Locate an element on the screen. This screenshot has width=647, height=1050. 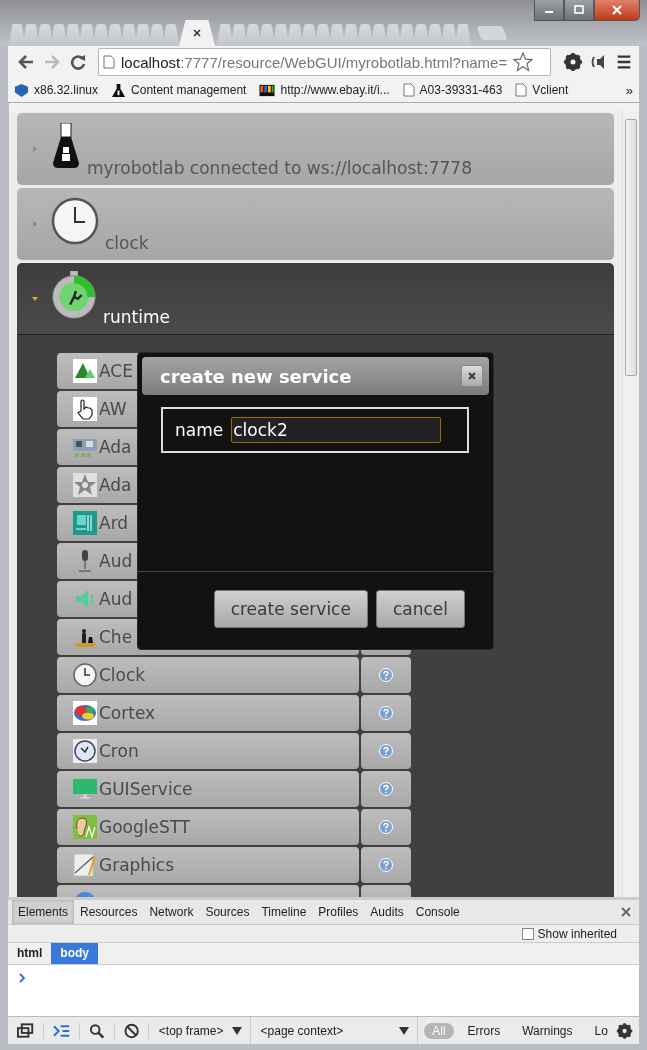
new-tab-button is located at coordinates (492, 33).